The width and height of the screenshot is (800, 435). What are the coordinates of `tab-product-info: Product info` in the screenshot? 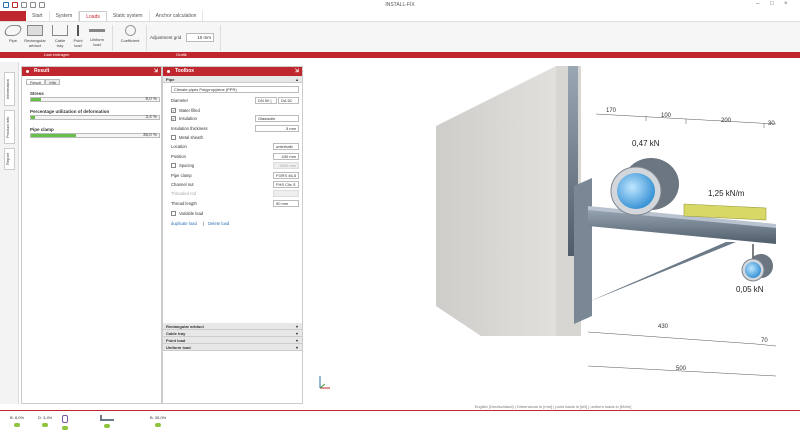 It's located at (9, 127).